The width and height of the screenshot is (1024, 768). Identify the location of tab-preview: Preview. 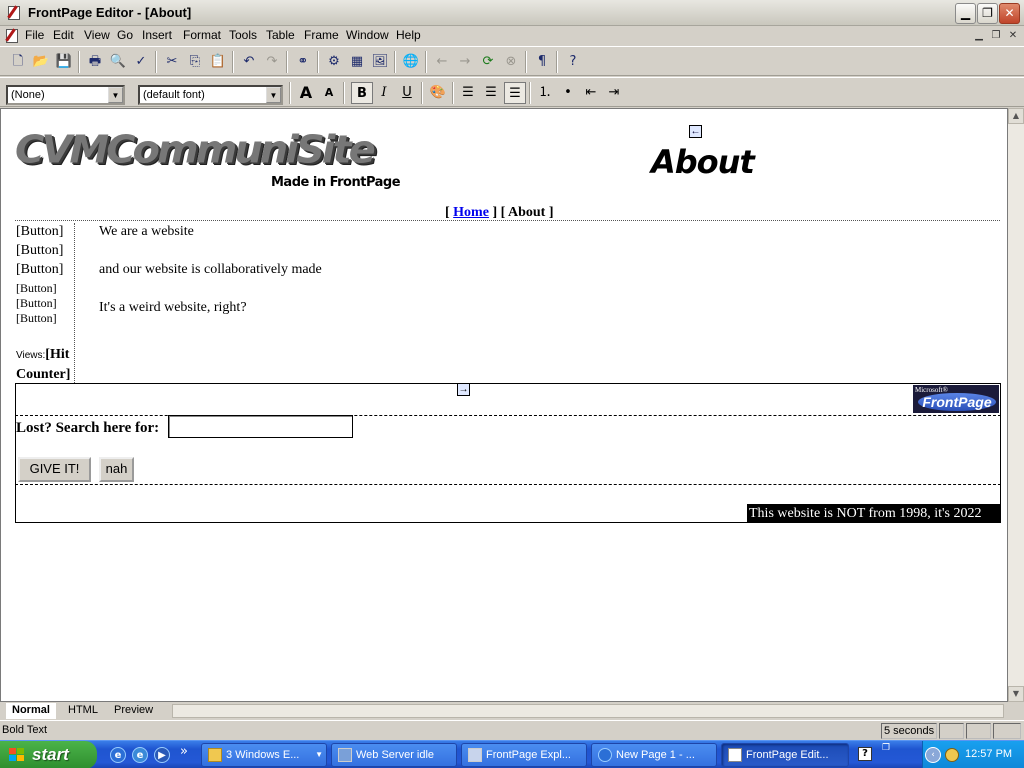
(133, 711).